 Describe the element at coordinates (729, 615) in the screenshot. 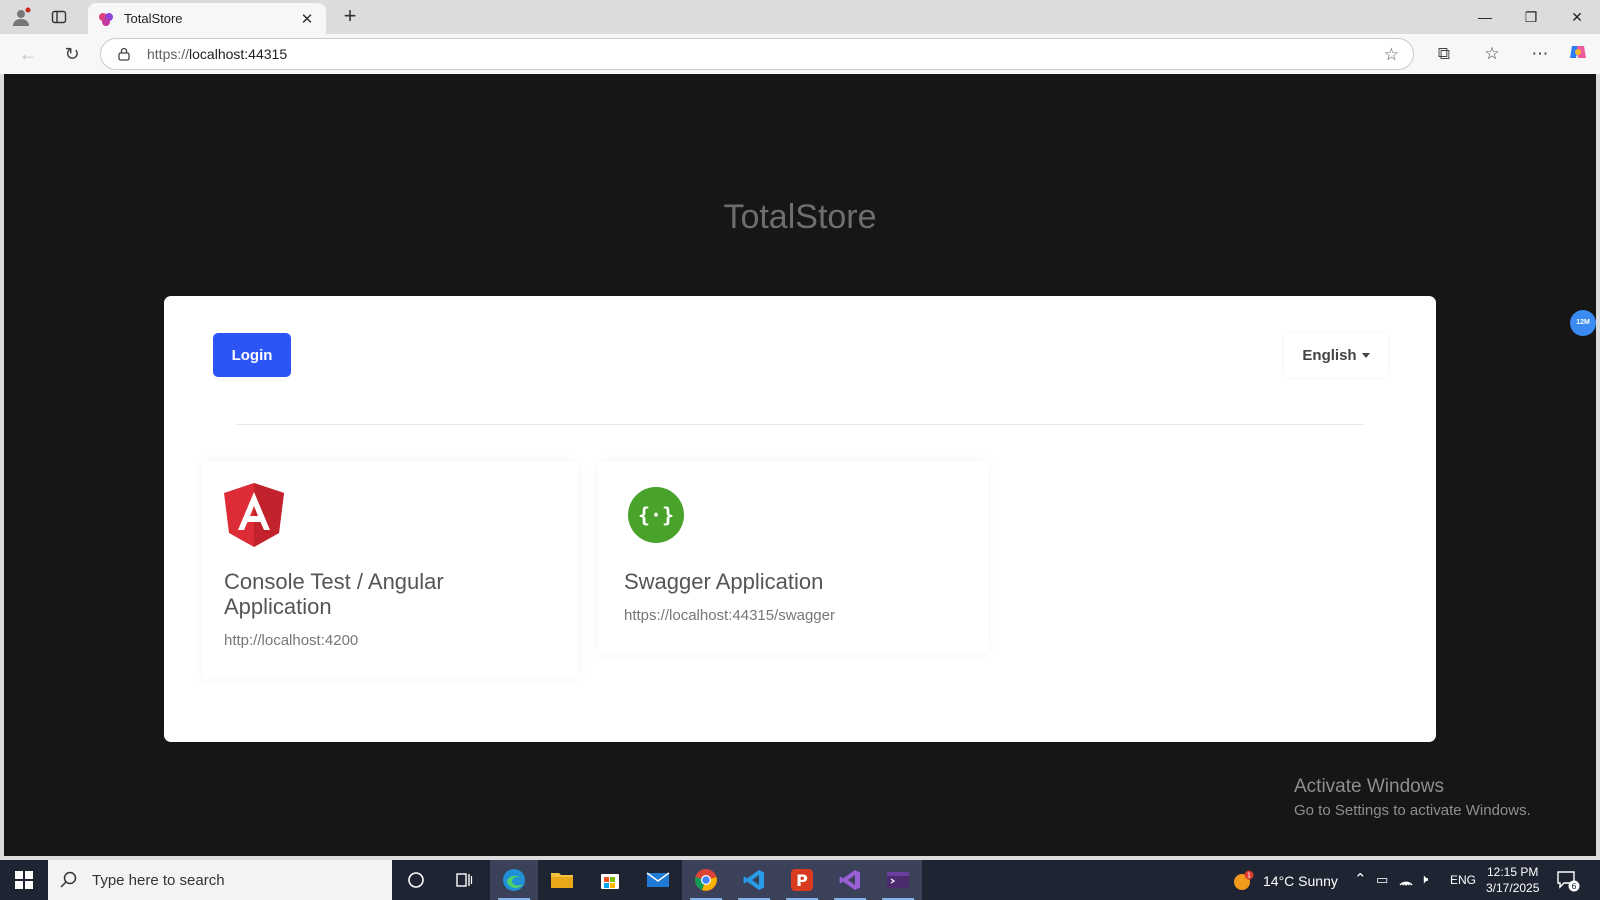

I see `app-url: https://localhost:44315/swagger` at that location.